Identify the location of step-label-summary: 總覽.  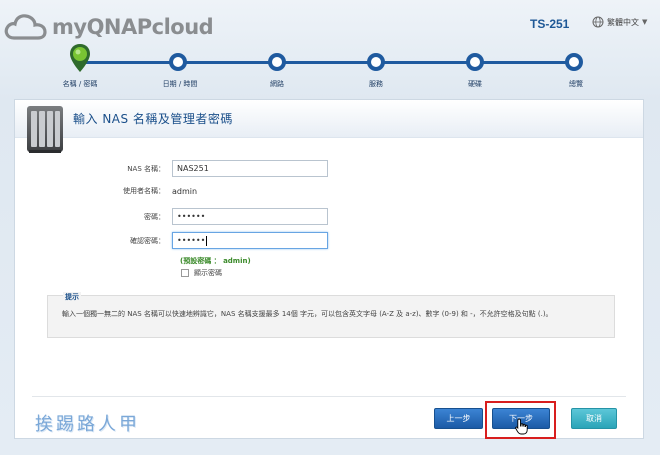
(576, 84).